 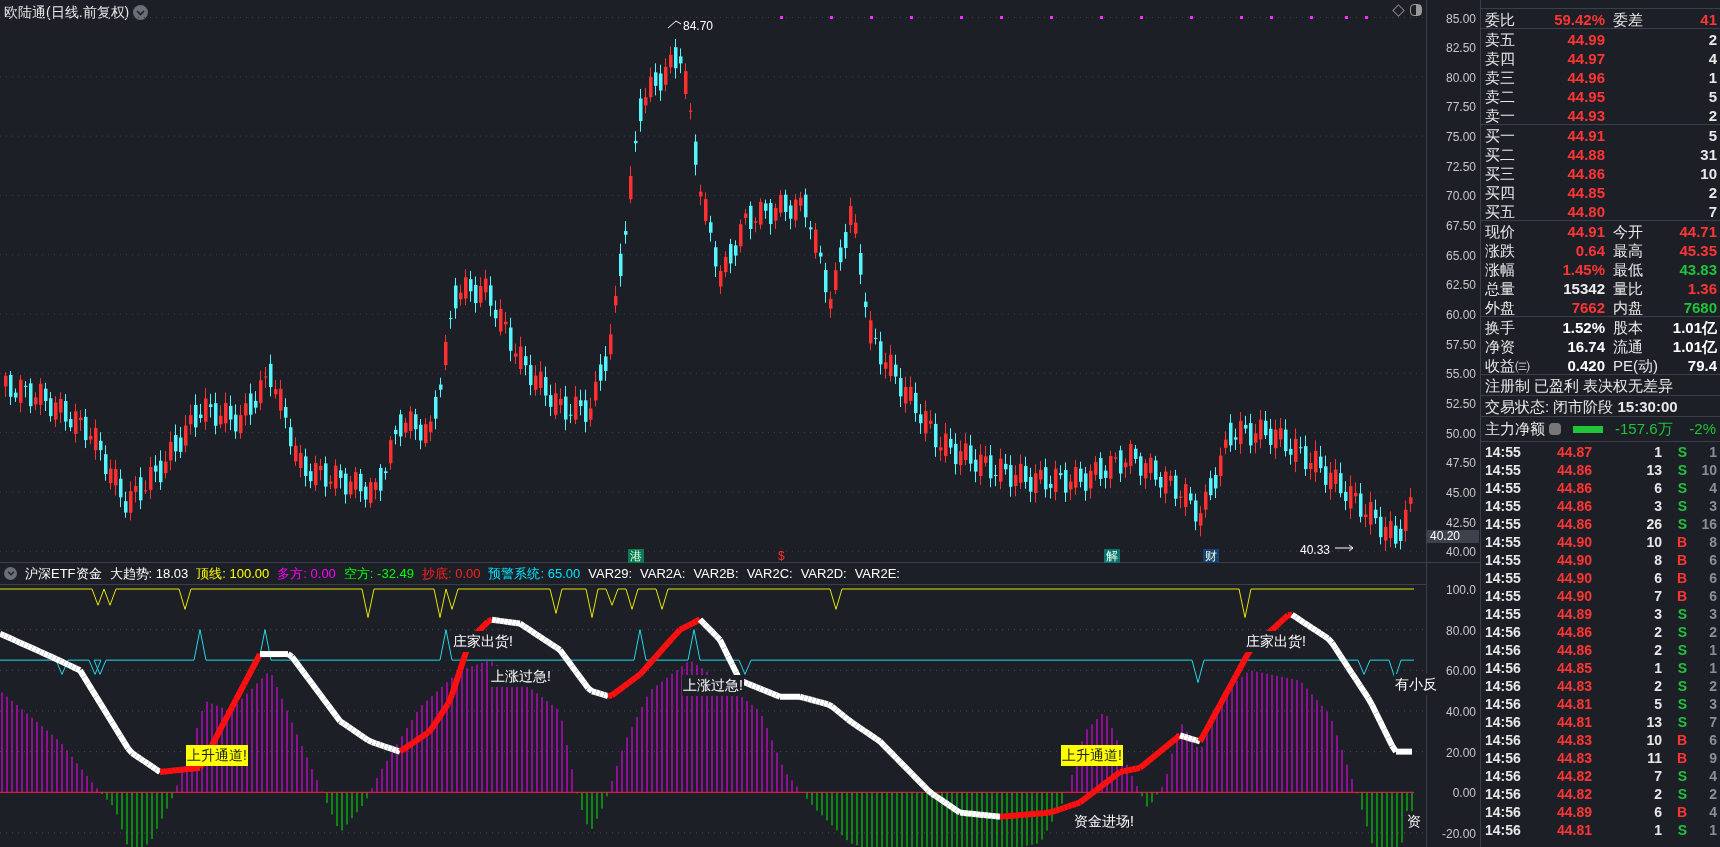 I want to click on axis-label: 45.00, so click(x=1460, y=493).